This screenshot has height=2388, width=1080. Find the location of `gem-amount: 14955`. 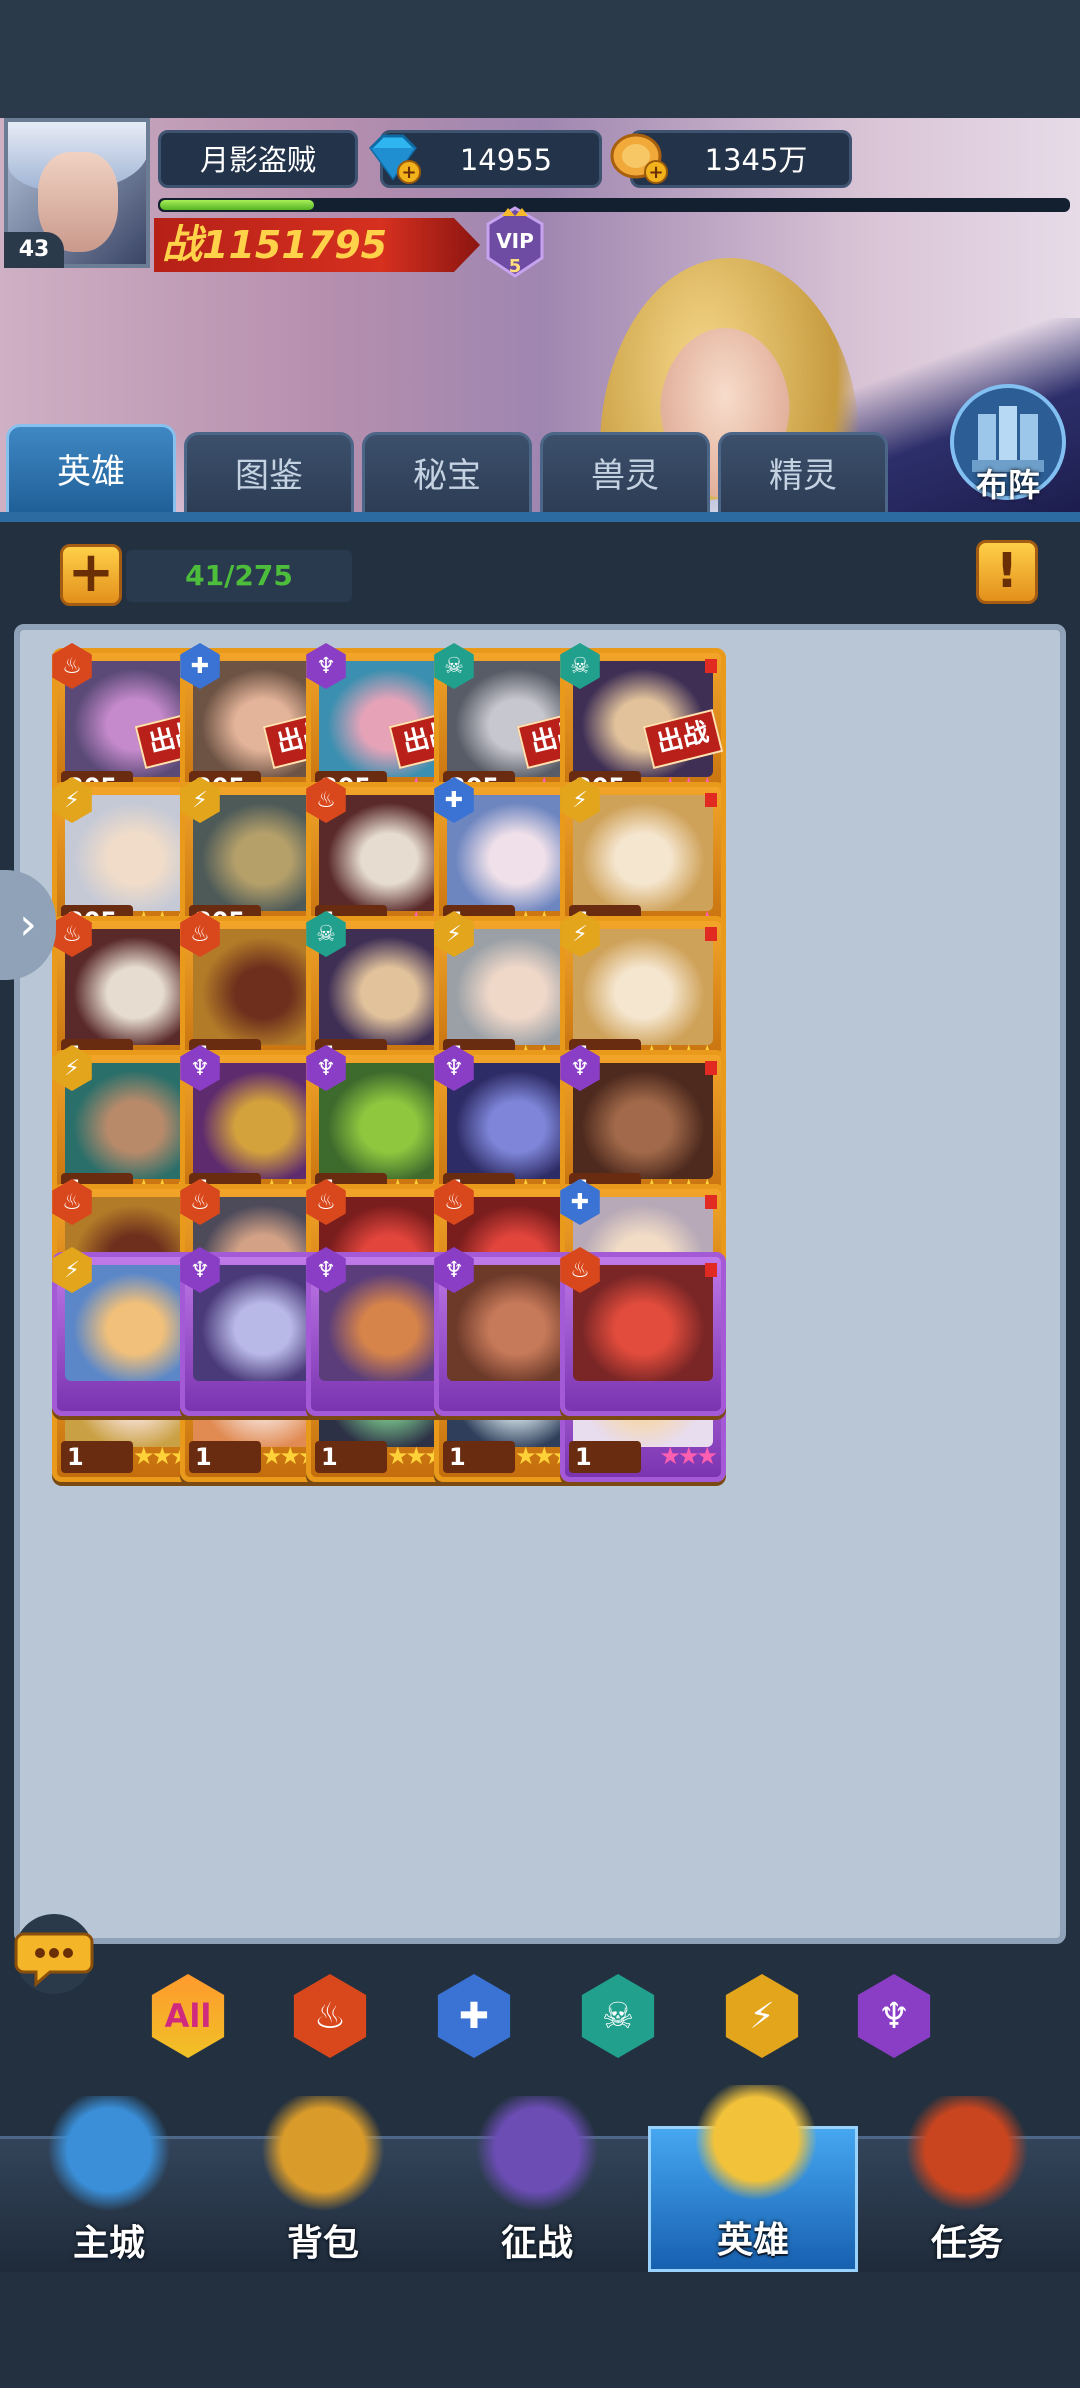

gem-amount: 14955 is located at coordinates (506, 160).